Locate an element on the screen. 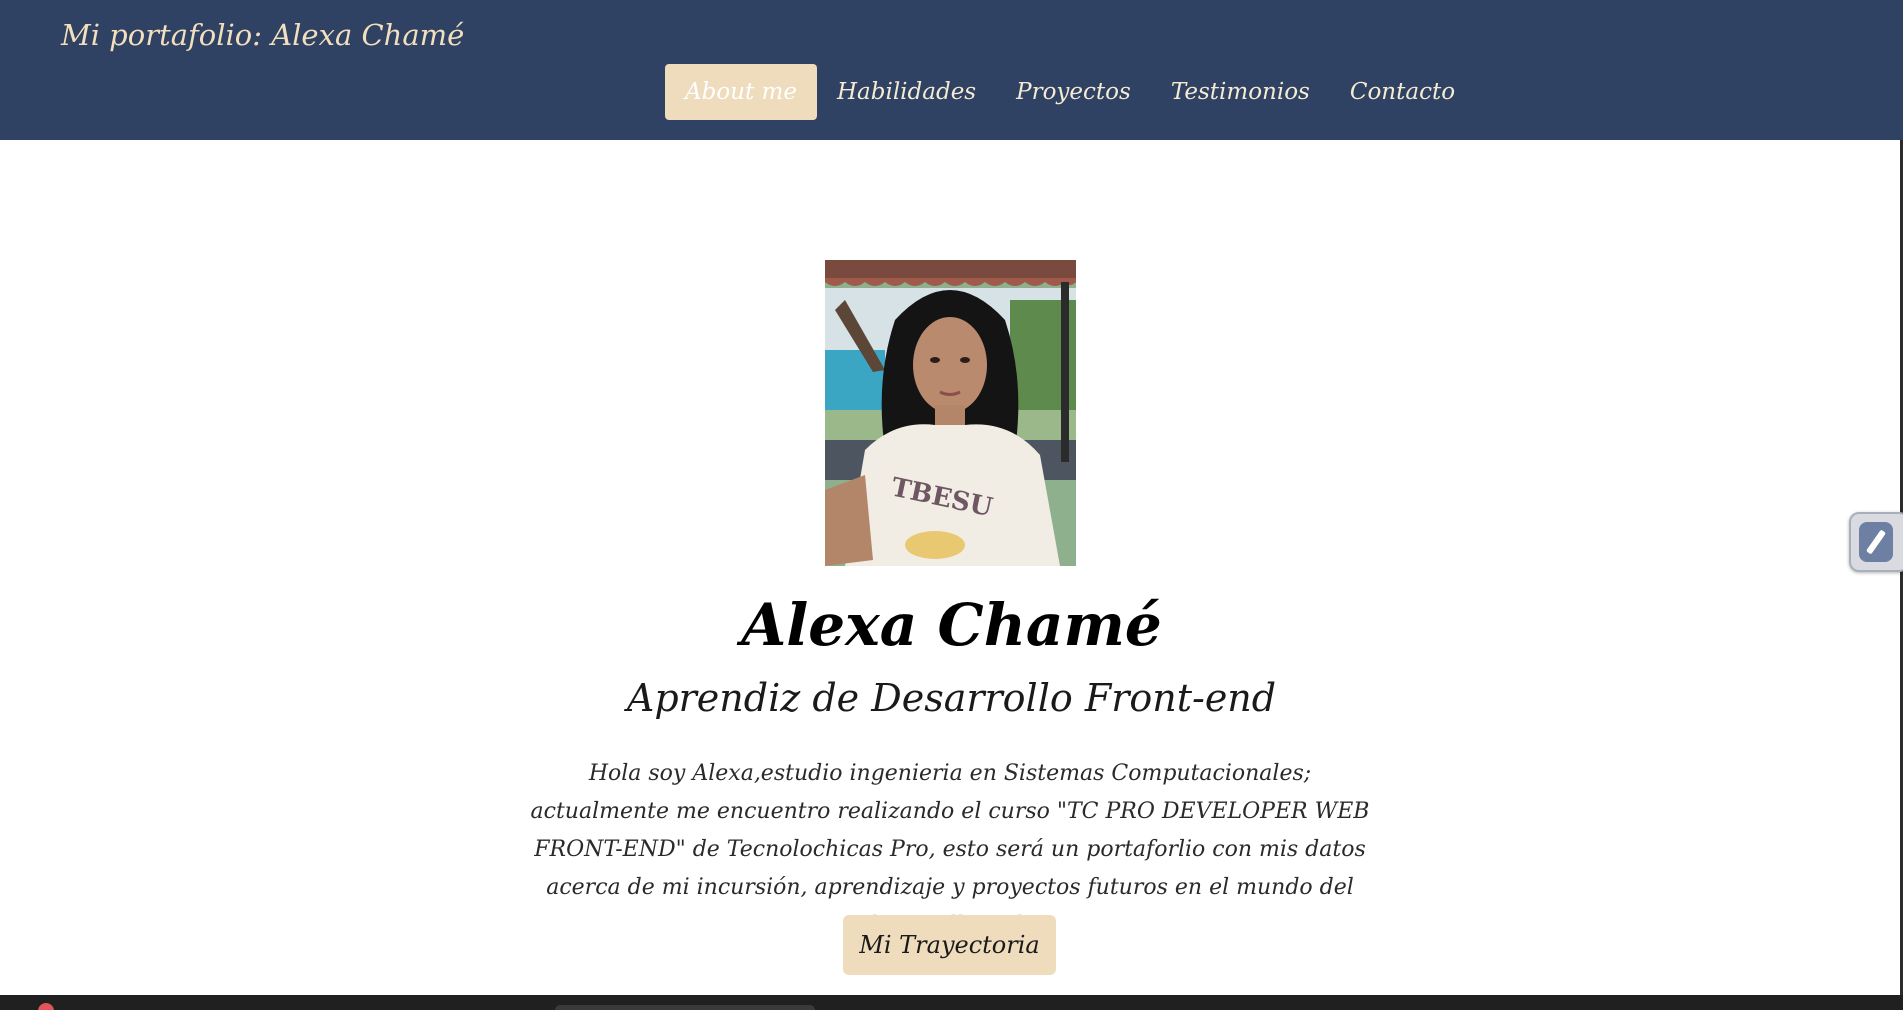  nav-item-habilidades: Habilidades is located at coordinates (906, 92).